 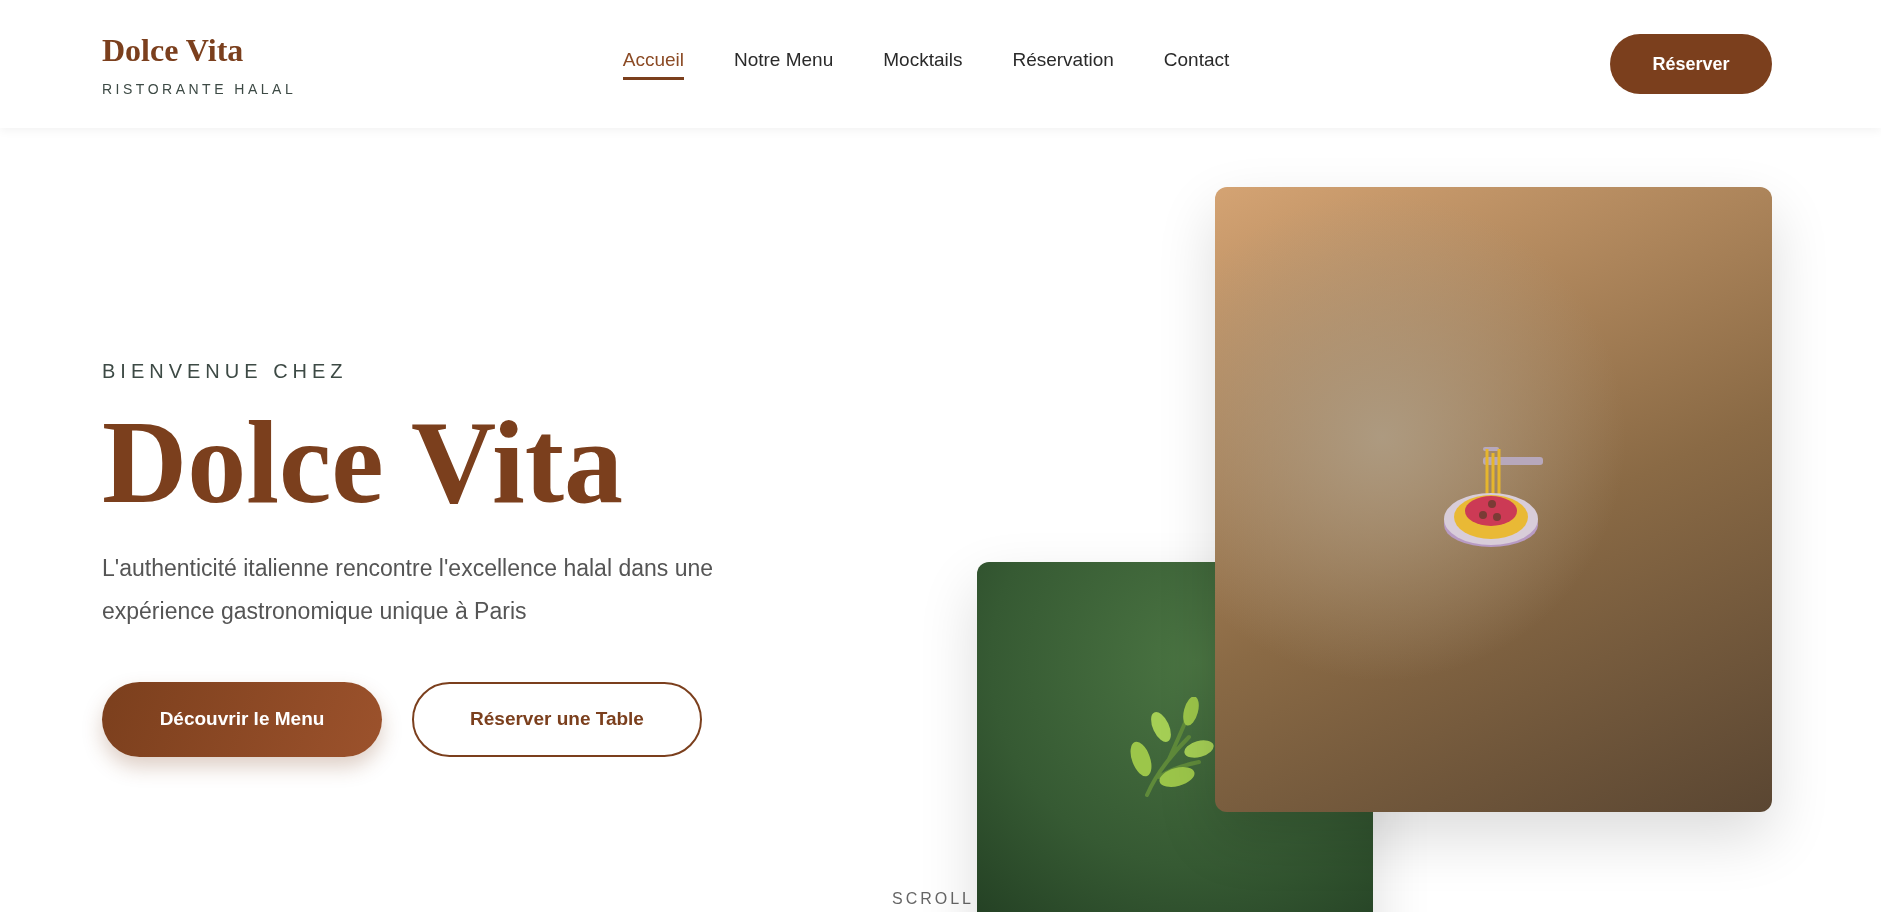 What do you see at coordinates (200, 88) in the screenshot?
I see `tagline: RISTORANTE HALAL` at bounding box center [200, 88].